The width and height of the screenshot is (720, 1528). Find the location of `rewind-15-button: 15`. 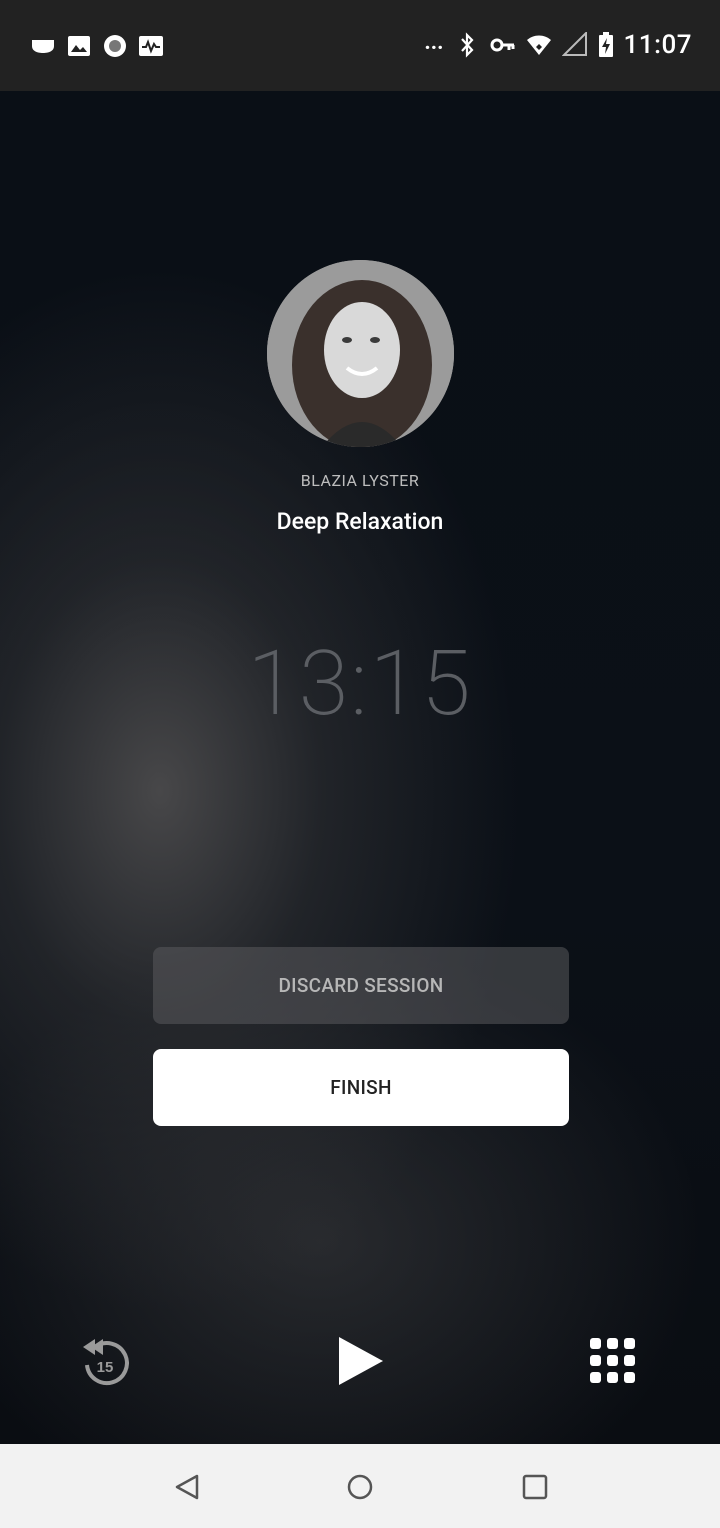

rewind-15-button: 15 is located at coordinates (105, 1361).